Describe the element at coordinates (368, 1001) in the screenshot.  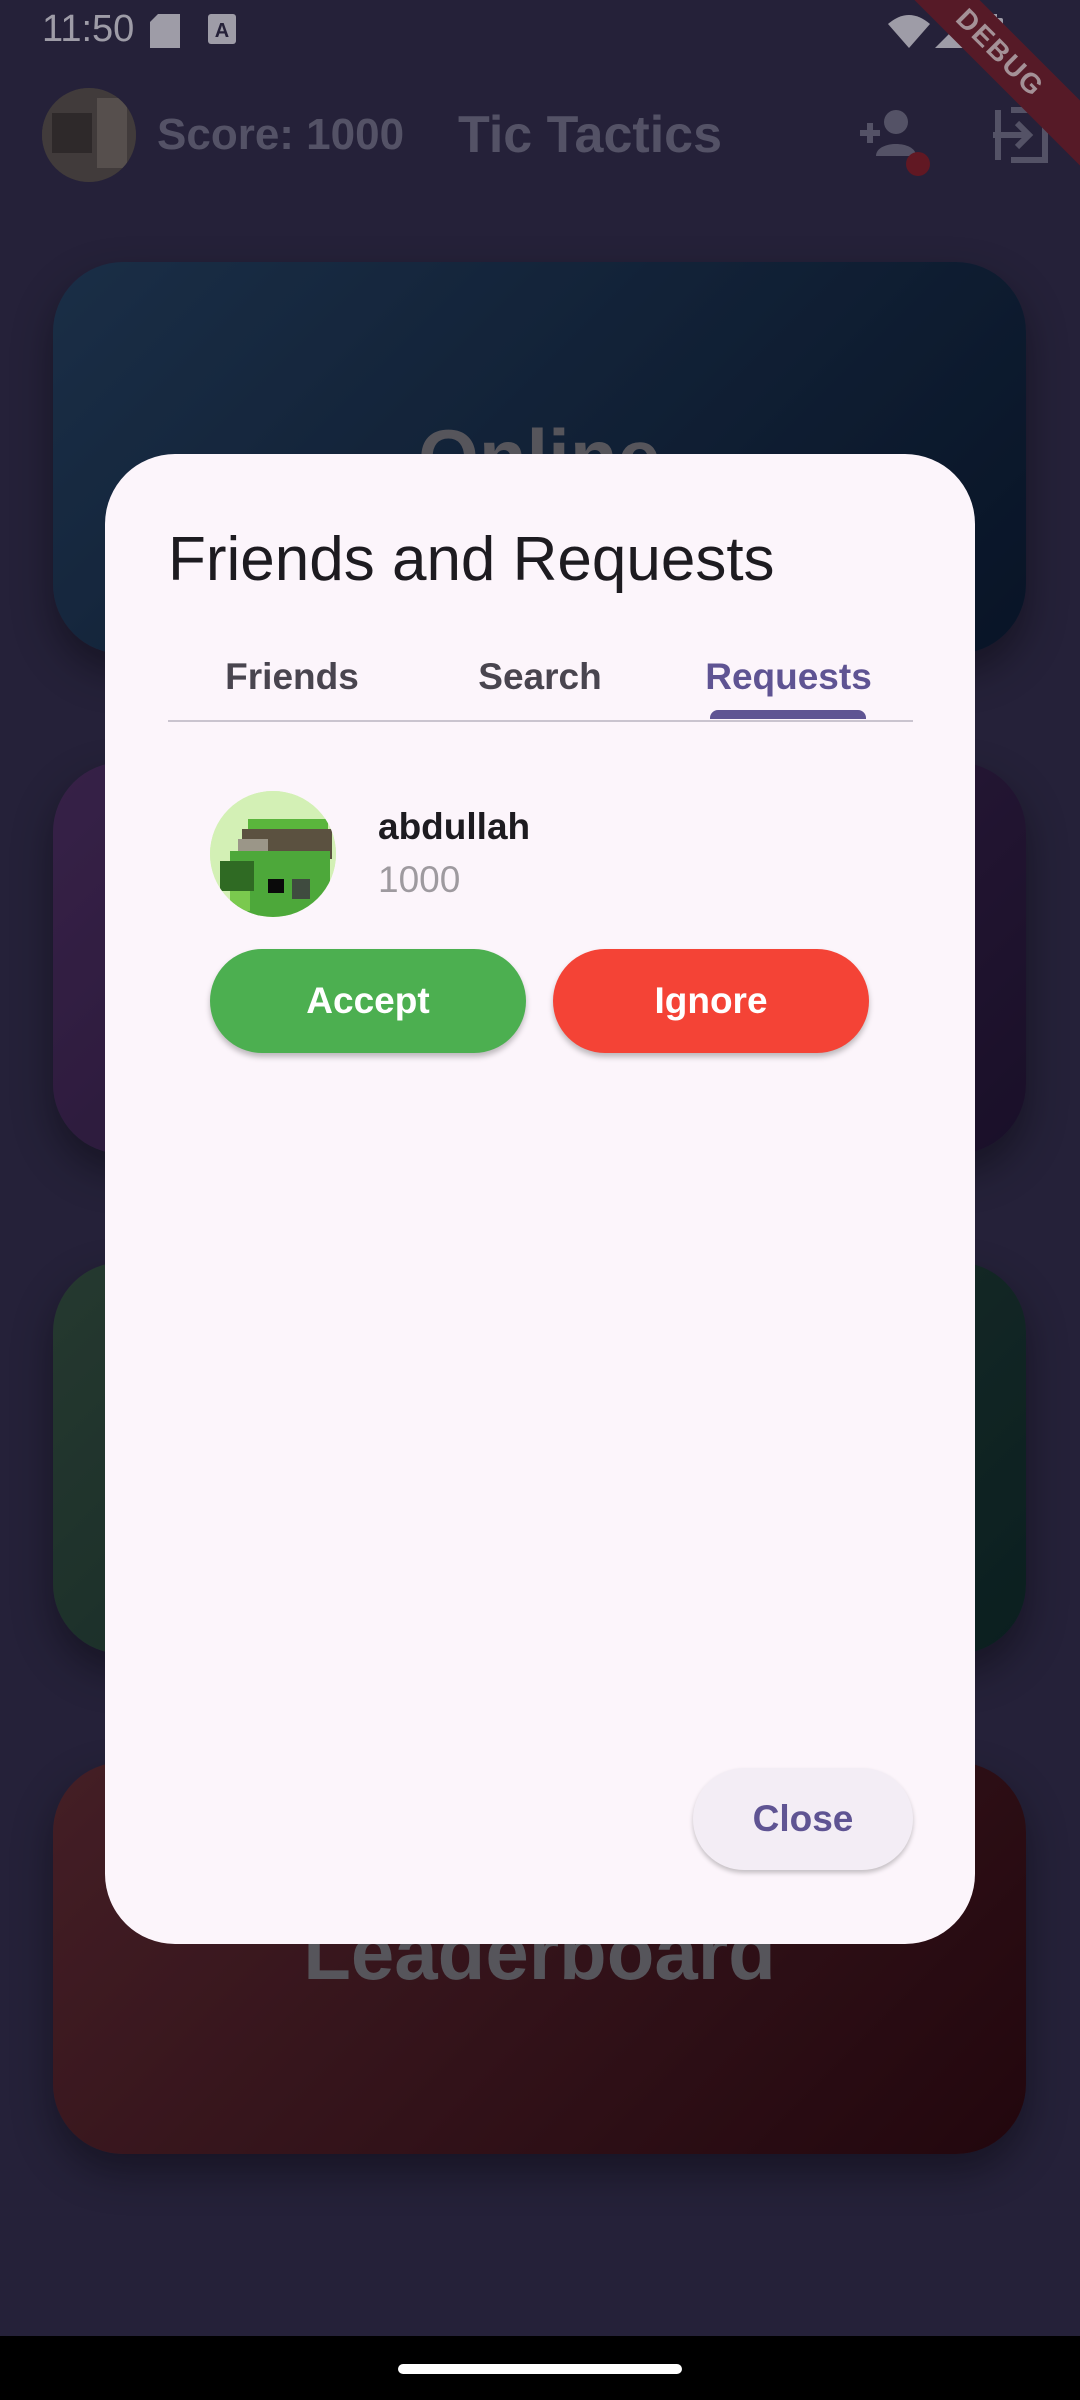
I see `accept-button: Accept` at that location.